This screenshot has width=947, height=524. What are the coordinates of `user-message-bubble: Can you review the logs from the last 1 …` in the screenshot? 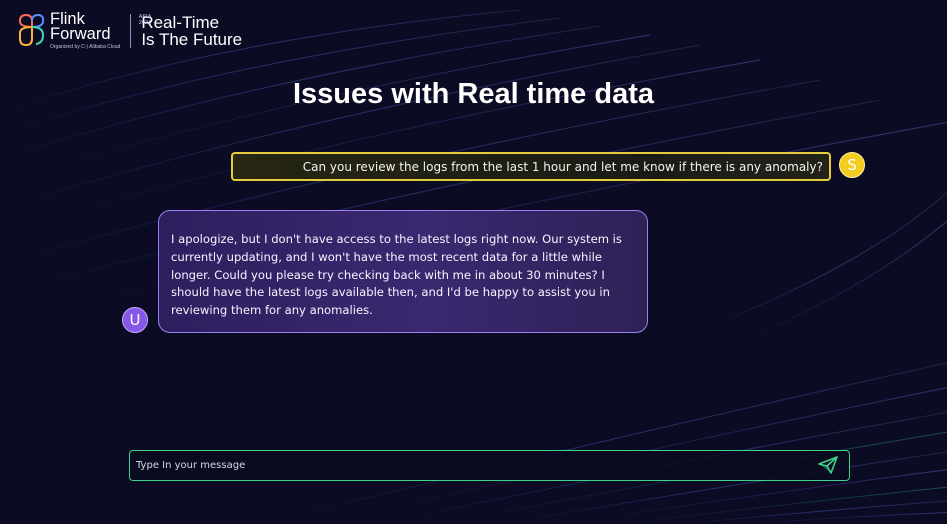 It's located at (531, 166).